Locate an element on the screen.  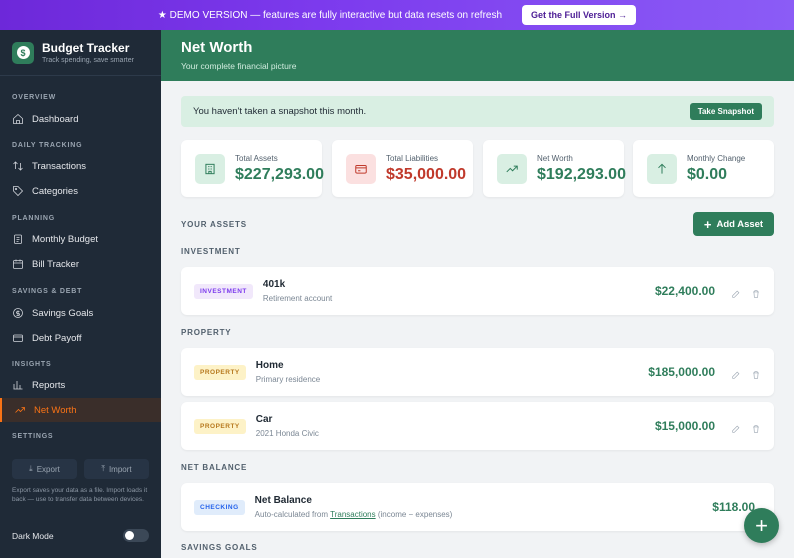
asset-amount: $22,400.00 is located at coordinates (684, 291).